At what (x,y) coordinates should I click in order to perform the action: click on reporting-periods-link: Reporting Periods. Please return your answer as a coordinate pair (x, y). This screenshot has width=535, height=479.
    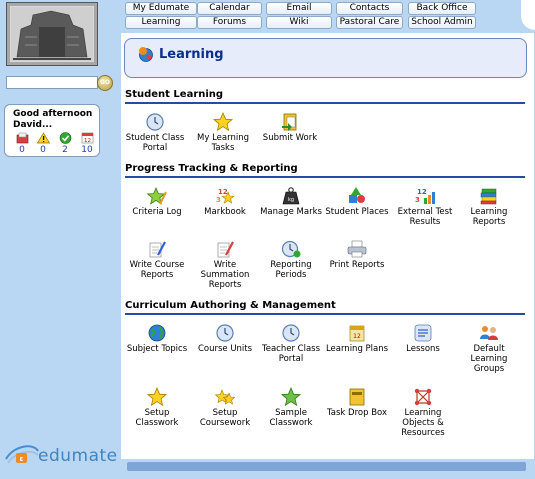
    Looking at the image, I should click on (291, 259).